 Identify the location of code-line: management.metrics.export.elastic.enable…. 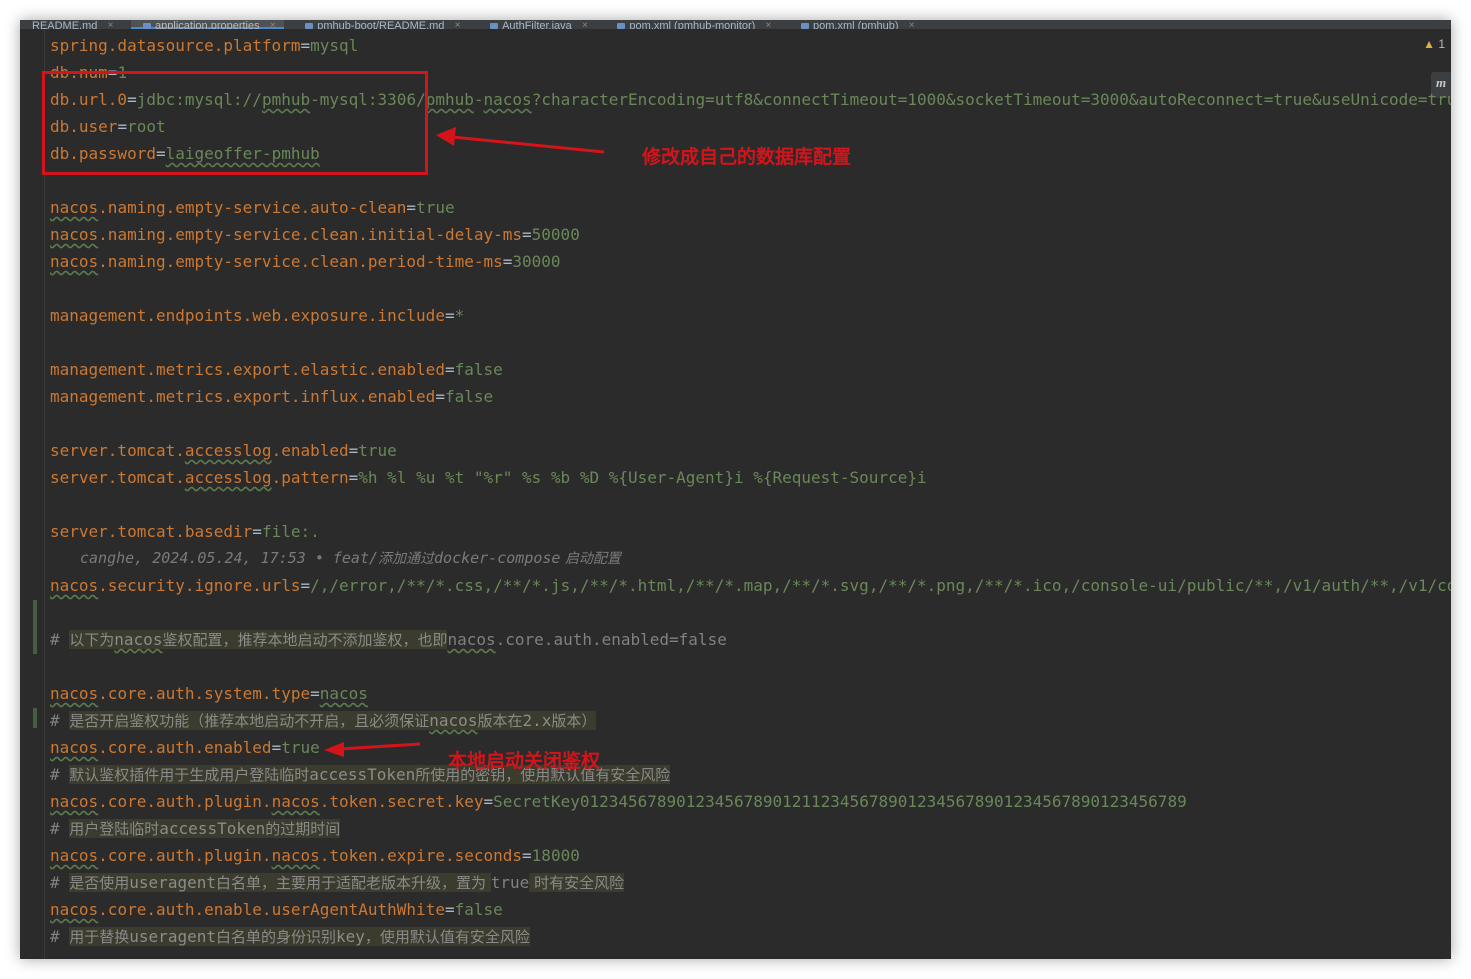
(750, 369).